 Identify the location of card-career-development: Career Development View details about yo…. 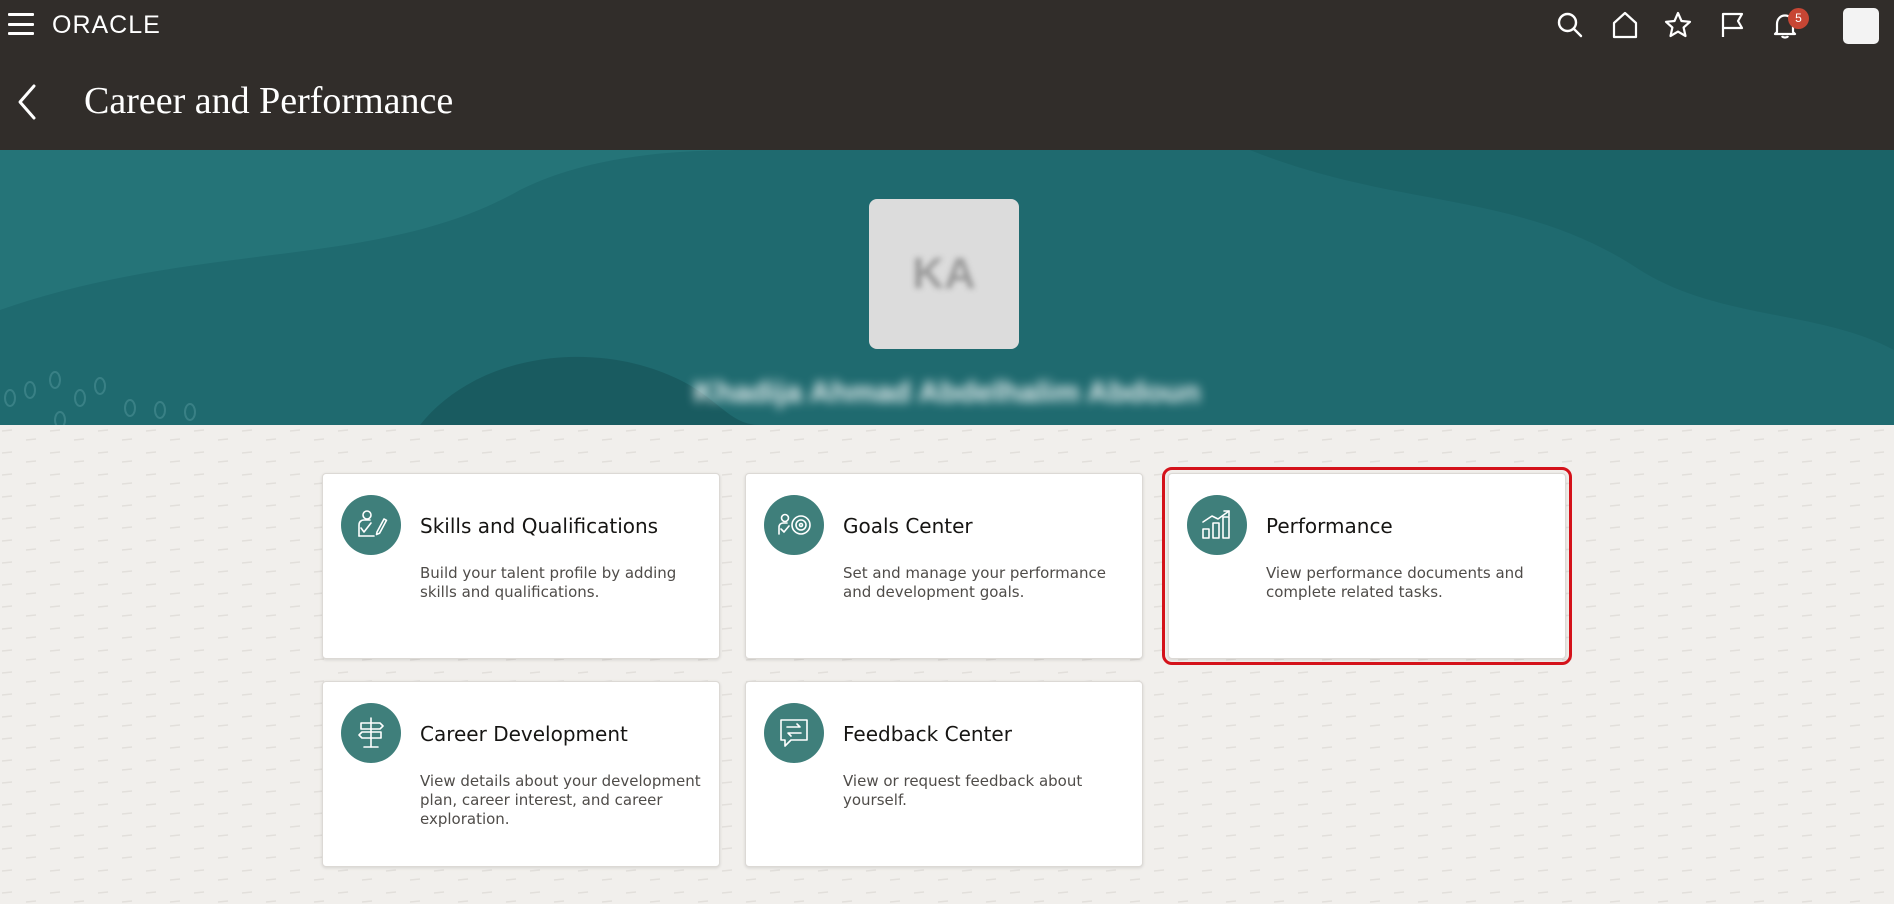
(521, 774).